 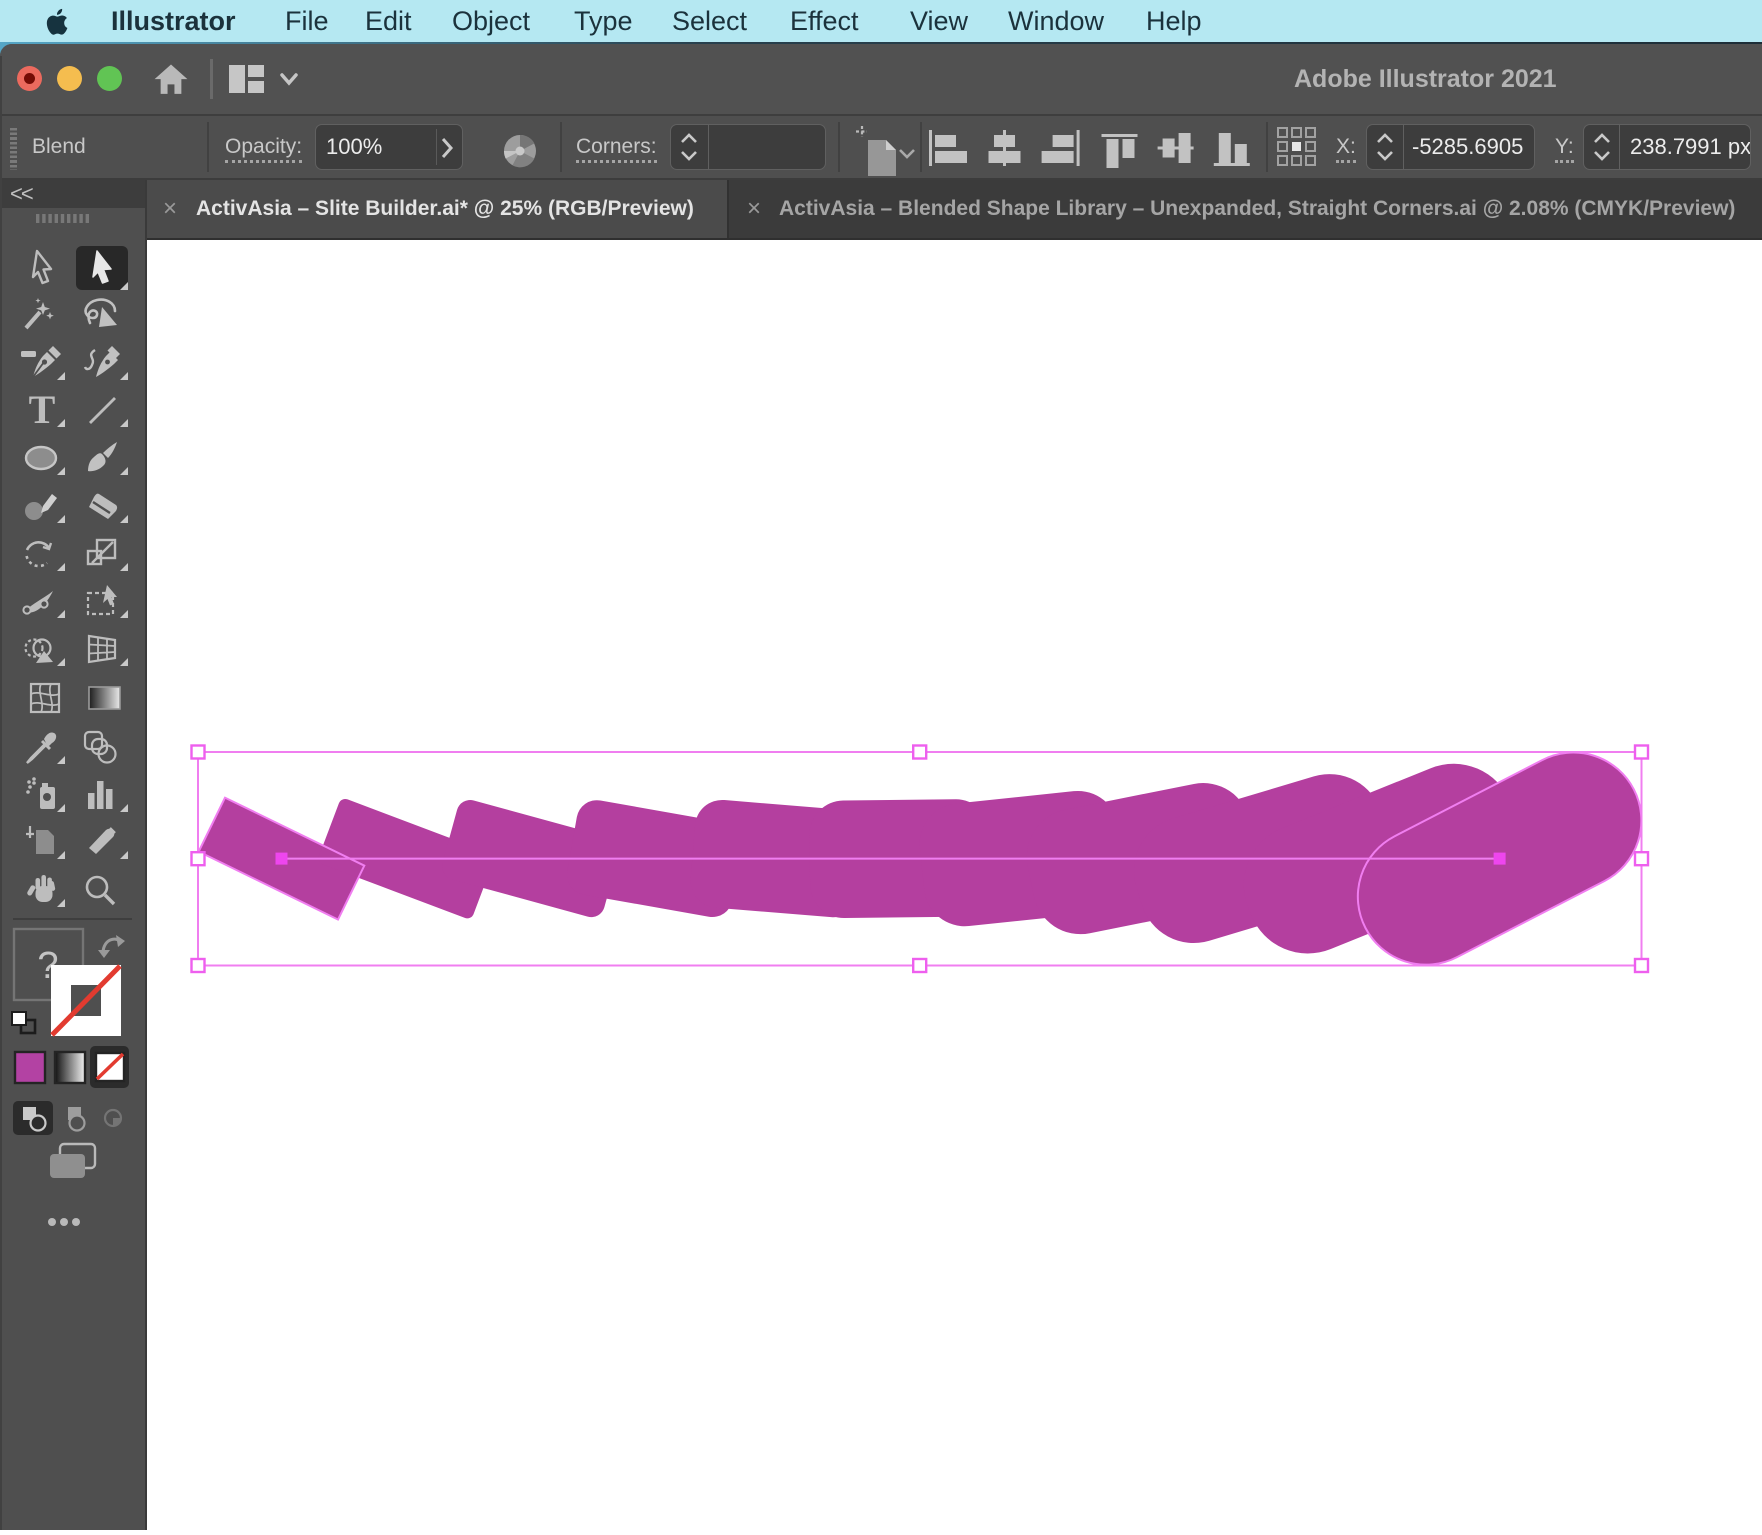 What do you see at coordinates (42, 409) in the screenshot?
I see `svg-text: T` at bounding box center [42, 409].